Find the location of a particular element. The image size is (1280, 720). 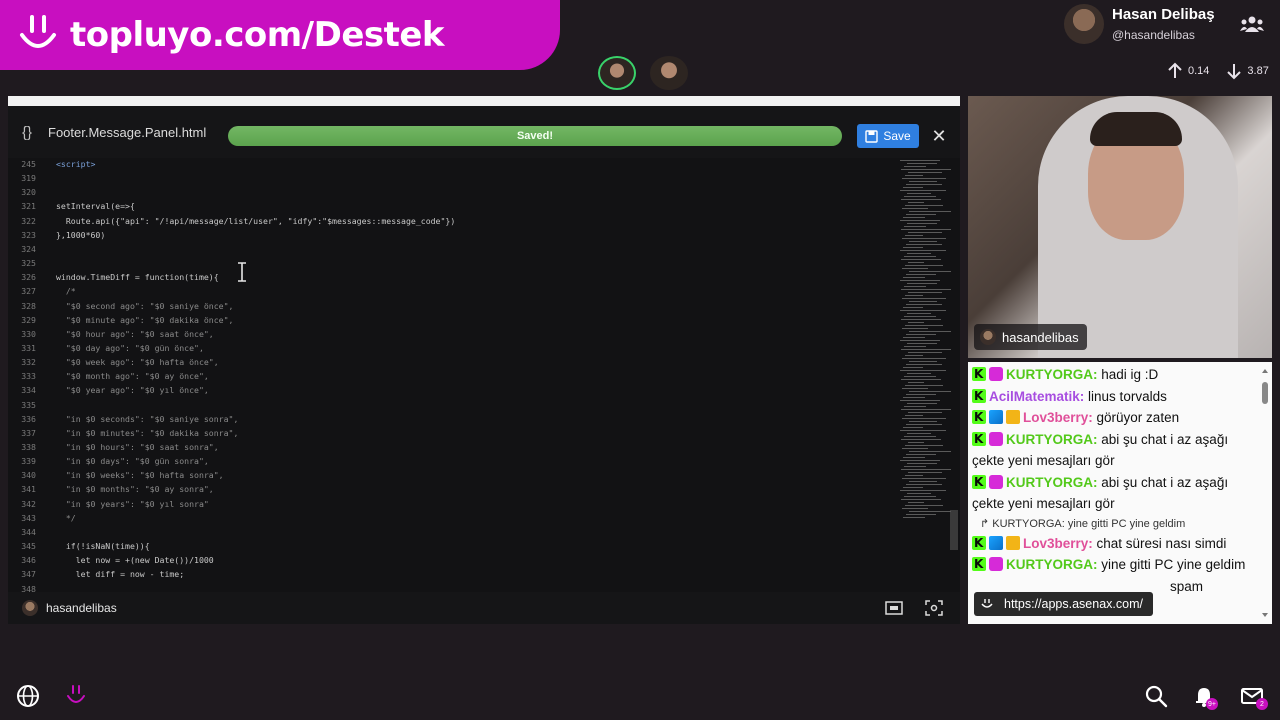

sub-badge-icon is located at coordinates (996, 374).